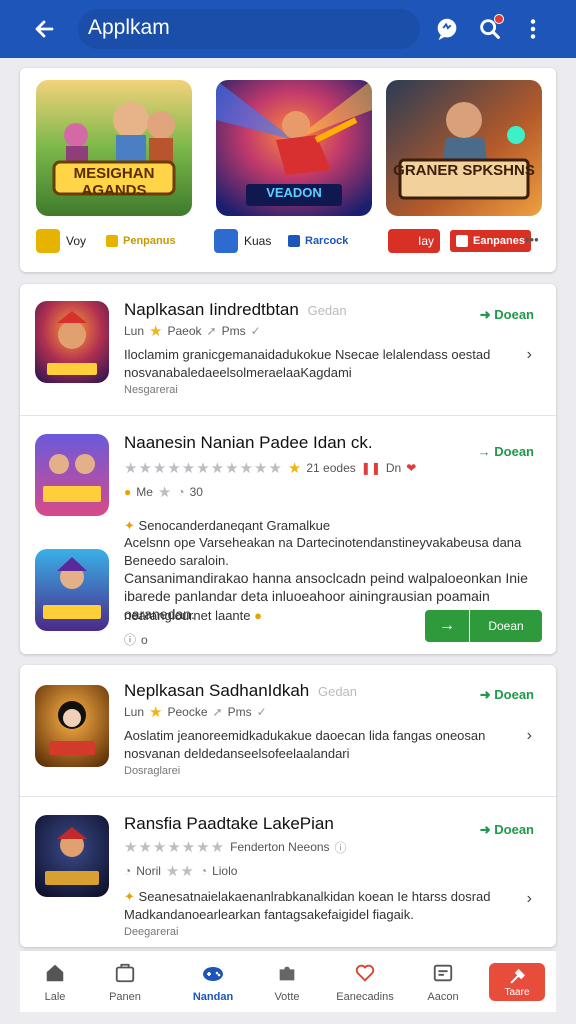 The image size is (576, 1024). I want to click on get-button: → Doean, so click(506, 451).